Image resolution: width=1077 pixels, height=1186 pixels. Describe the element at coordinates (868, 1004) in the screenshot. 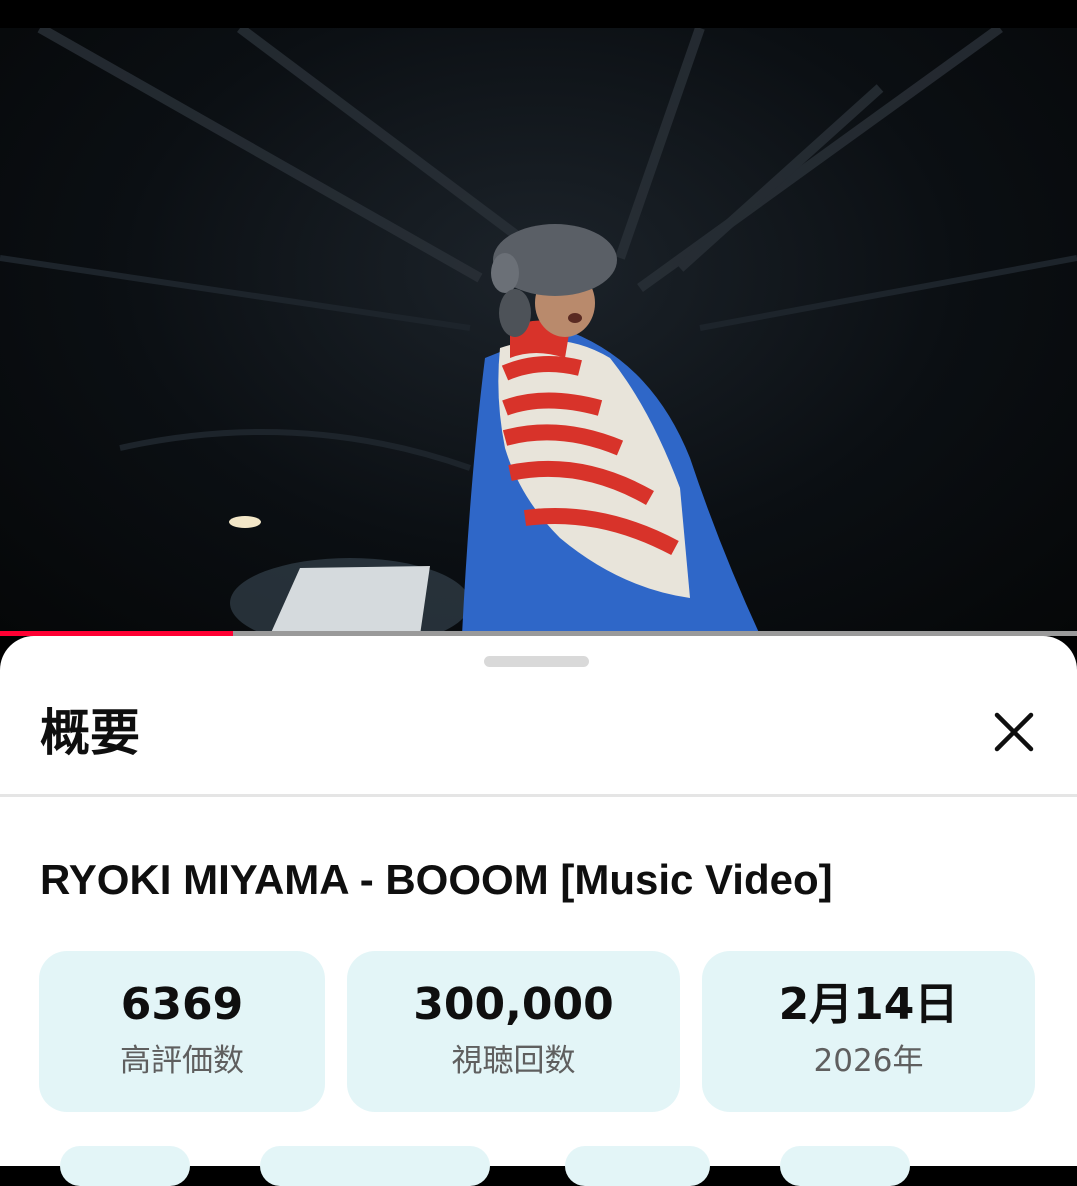

I see `upload-date: 2月14日` at that location.